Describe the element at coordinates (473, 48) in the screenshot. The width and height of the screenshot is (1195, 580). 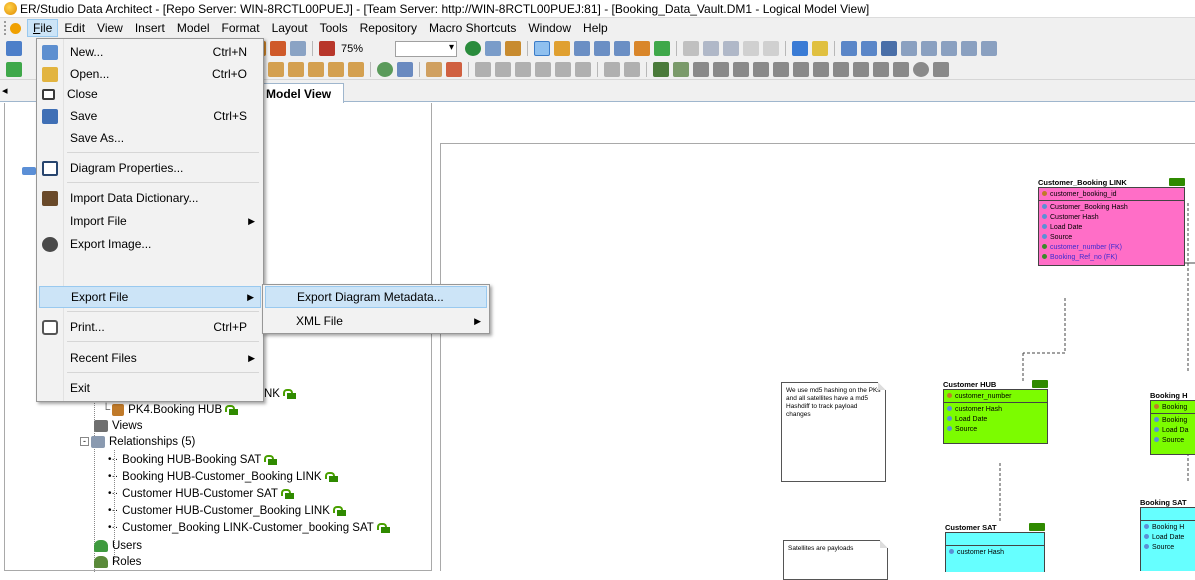
I see `refresh-icon` at that location.